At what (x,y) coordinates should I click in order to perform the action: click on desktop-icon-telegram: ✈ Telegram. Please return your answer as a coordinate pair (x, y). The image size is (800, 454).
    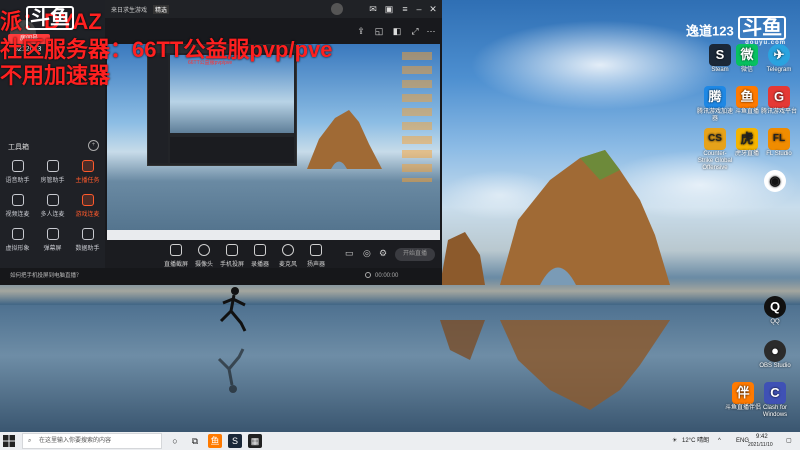
    Looking at the image, I should click on (779, 59).